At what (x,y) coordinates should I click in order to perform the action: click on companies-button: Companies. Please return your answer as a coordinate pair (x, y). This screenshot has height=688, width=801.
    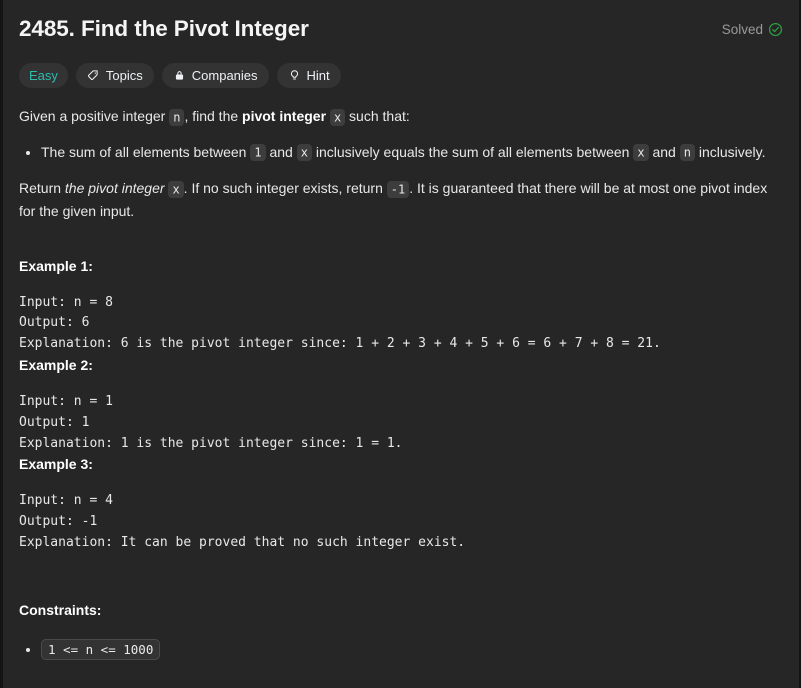
    Looking at the image, I should click on (215, 75).